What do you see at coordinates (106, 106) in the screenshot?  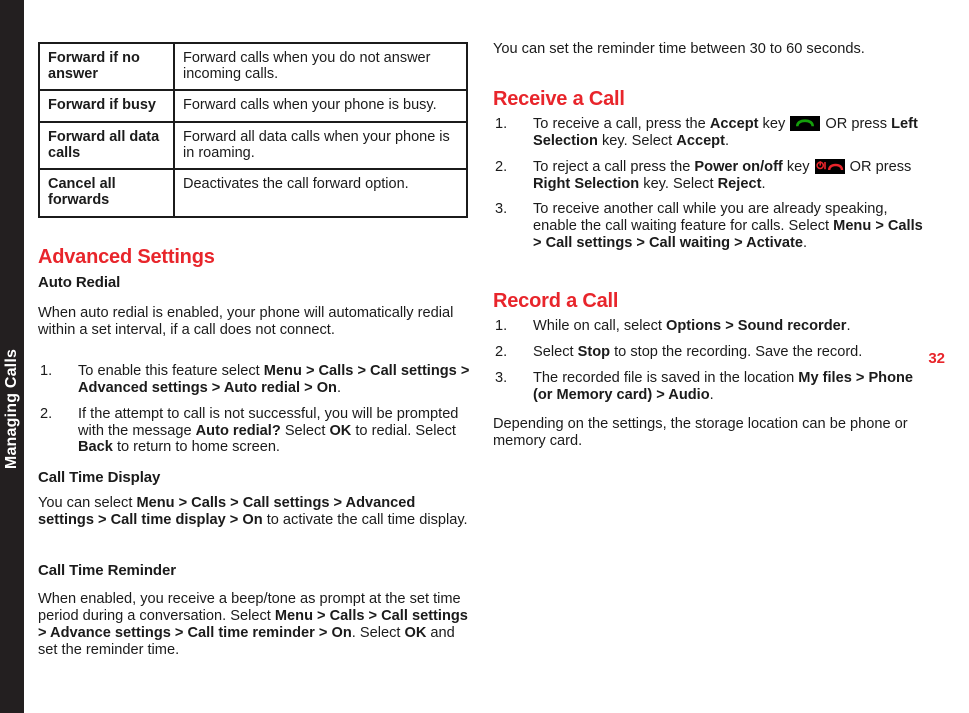 I see `table-cell-term: Forward if busy` at bounding box center [106, 106].